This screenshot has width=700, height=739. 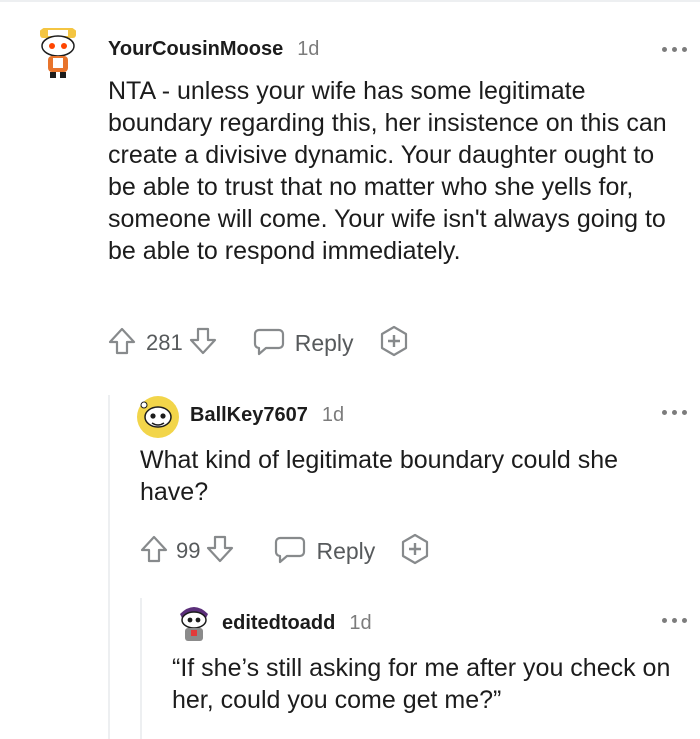 I want to click on username: editedtoadd 1d, so click(x=297, y=623).